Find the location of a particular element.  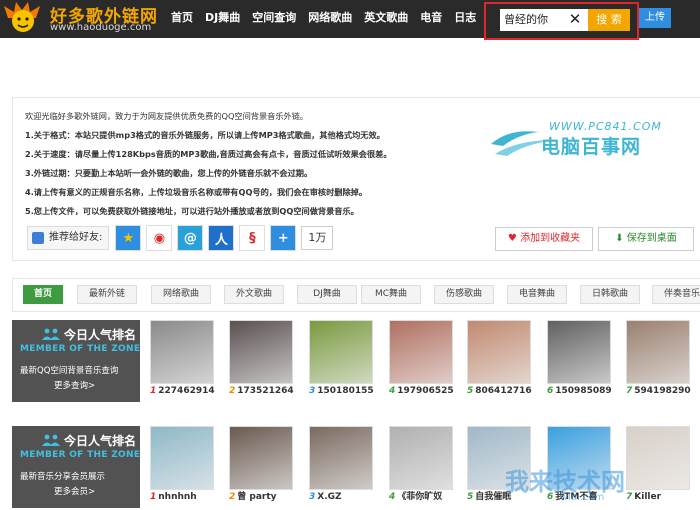

more-share-icon: + is located at coordinates (283, 238).